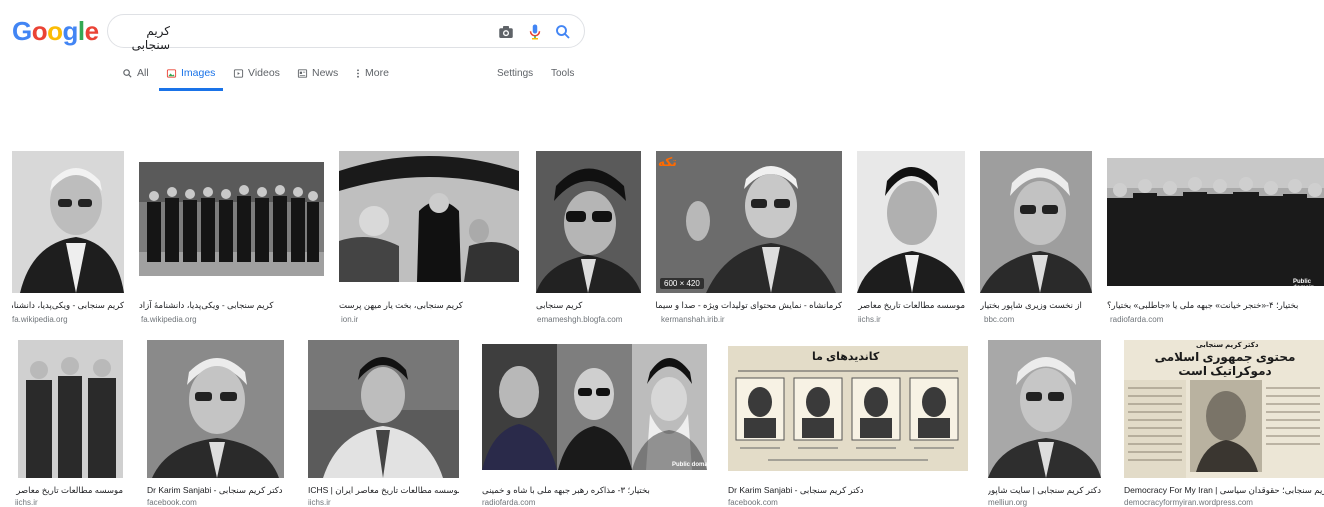 The image size is (1324, 507). Describe the element at coordinates (383, 490) in the screenshot. I see `result-caption: ICHS | موسسه مطالعات تاریخ معاصر ایران` at that location.